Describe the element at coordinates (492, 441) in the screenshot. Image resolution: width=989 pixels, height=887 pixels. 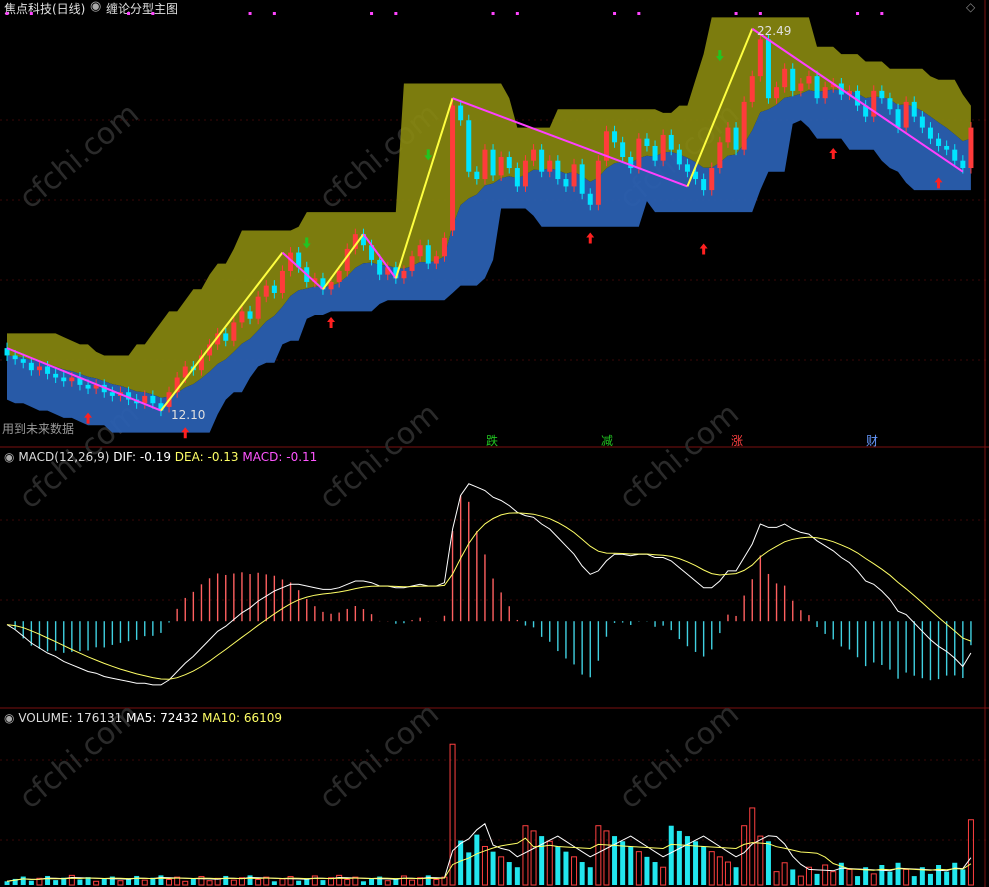
I see `signal-label: 跌` at that location.